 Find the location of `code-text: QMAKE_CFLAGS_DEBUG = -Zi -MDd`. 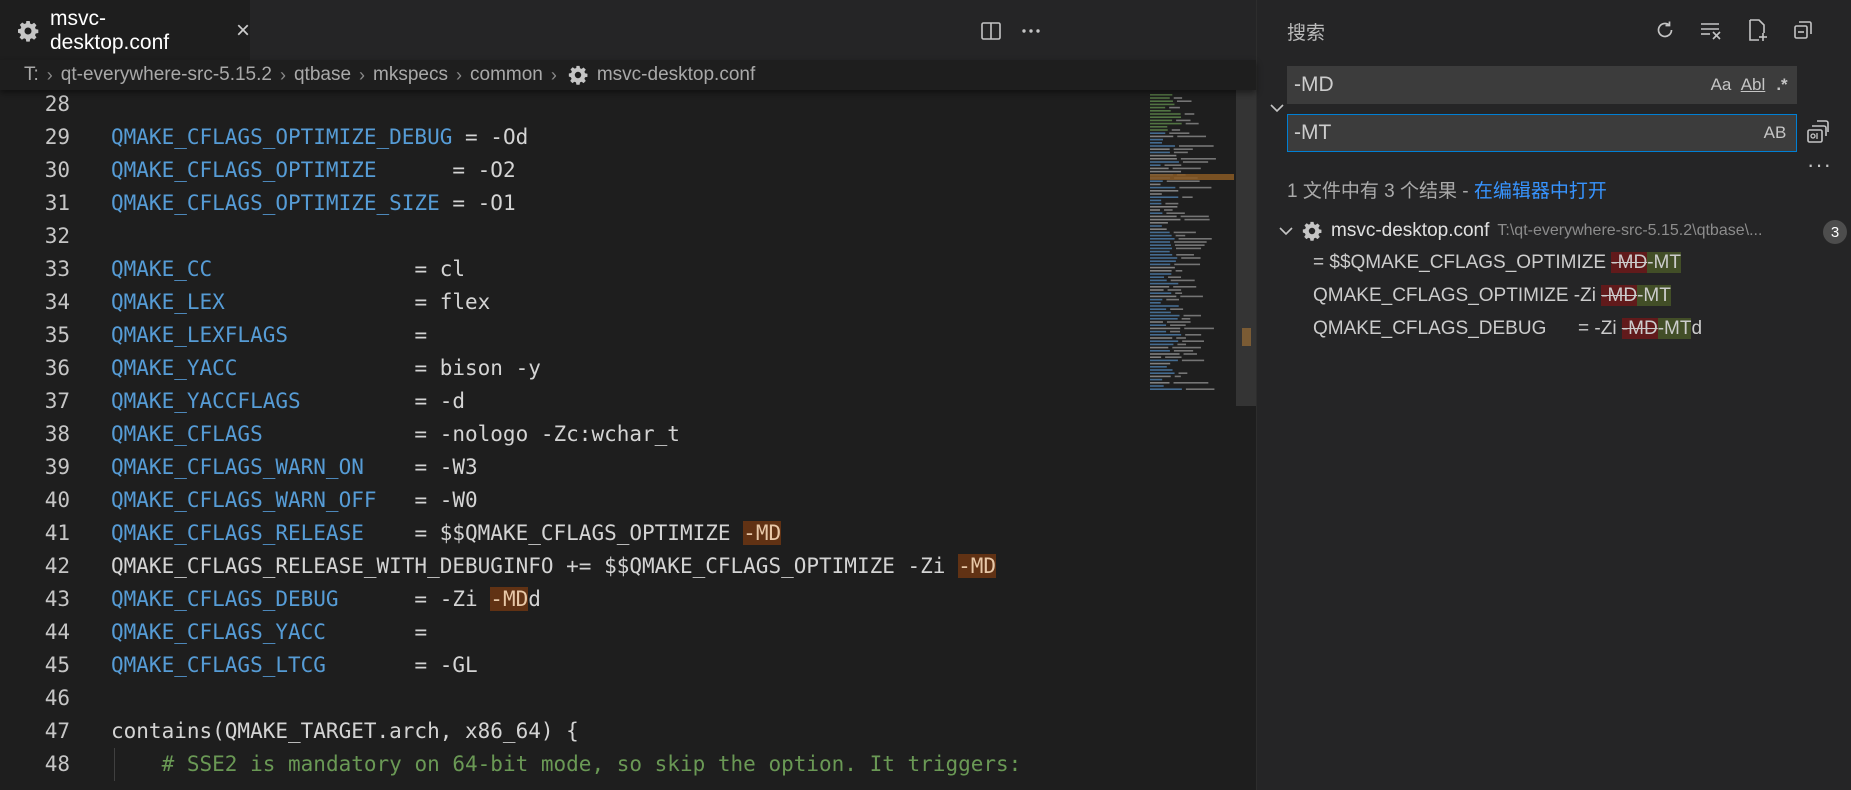

code-text: QMAKE_CFLAGS_DEBUG = -Zi -MDd is located at coordinates (326, 599).